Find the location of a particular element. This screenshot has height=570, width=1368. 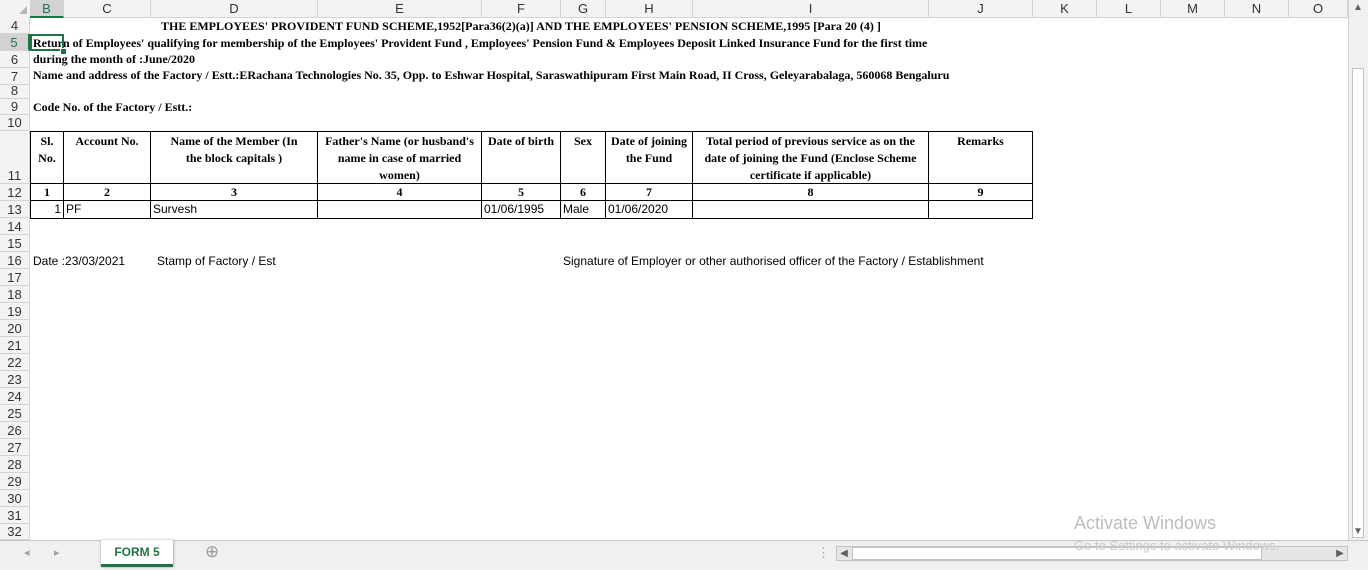

fill-handle is located at coordinates (63, 51).